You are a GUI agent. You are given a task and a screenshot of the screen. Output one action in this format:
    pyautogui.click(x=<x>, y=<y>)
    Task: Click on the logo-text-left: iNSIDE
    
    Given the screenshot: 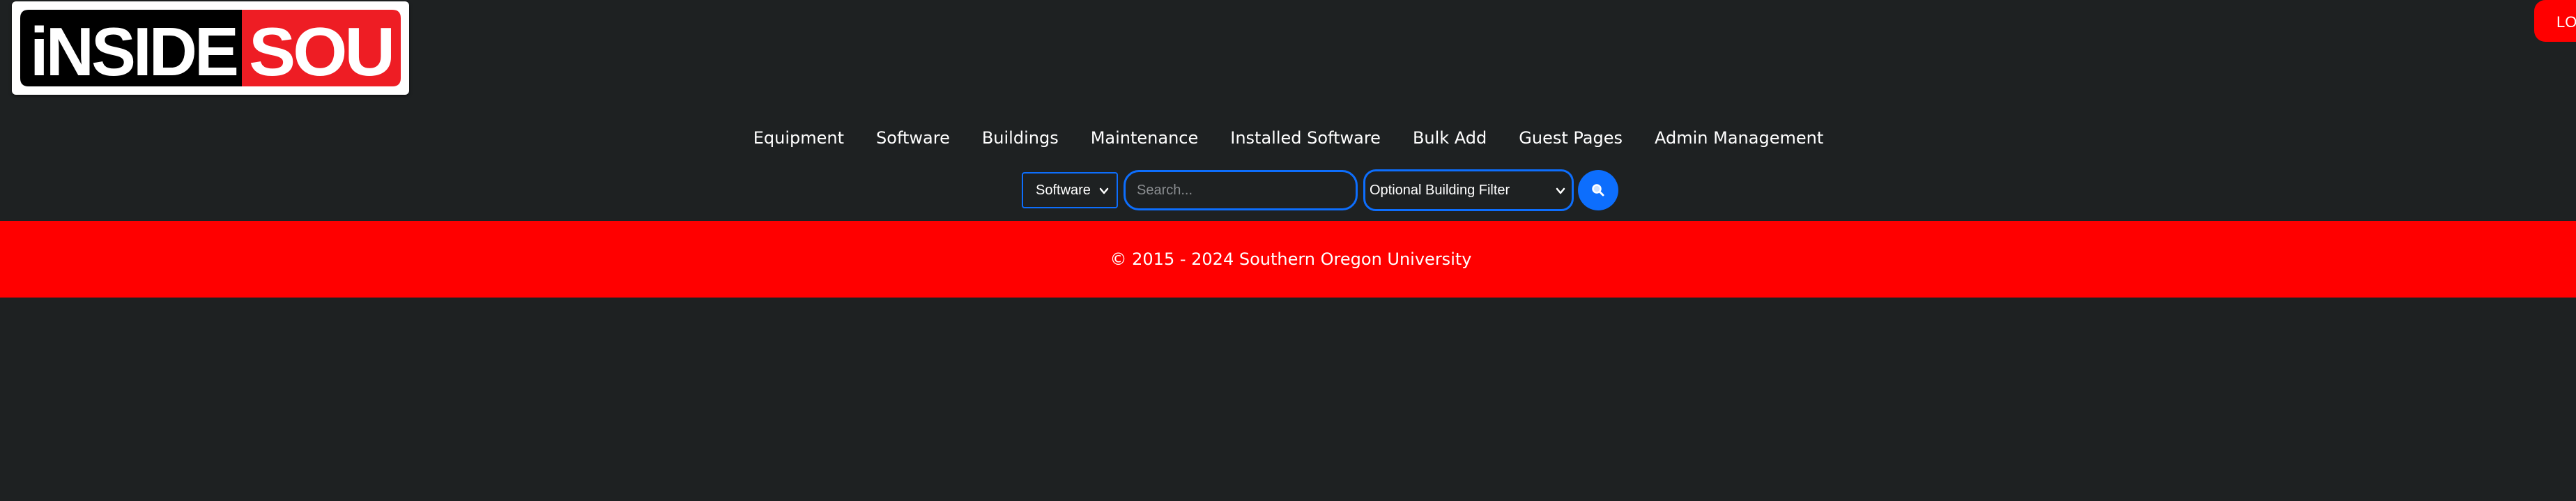 What is the action you would take?
    pyautogui.click(x=133, y=51)
    